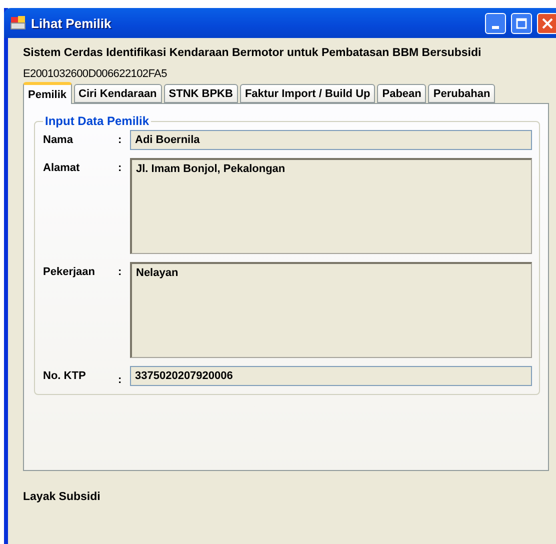 The height and width of the screenshot is (544, 556). Describe the element at coordinates (331, 140) in the screenshot. I see `text-field: Adi Boernila` at that location.